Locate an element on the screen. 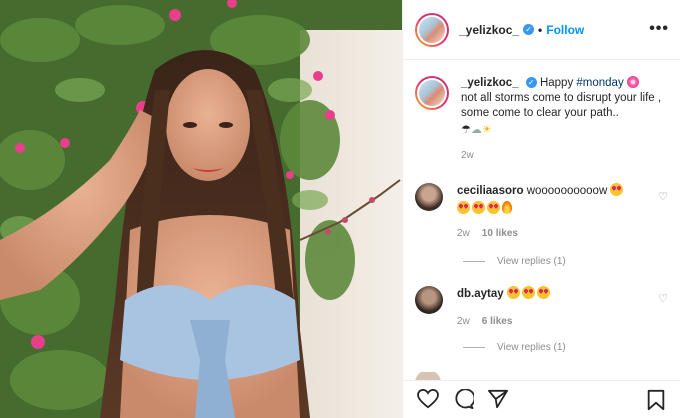 This screenshot has height=418, width=680. author-avatar is located at coordinates (432, 29).